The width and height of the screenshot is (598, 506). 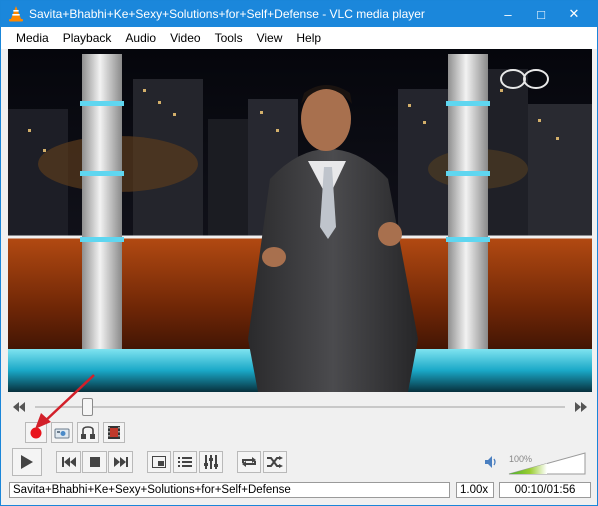 I want to click on play-button, so click(x=27, y=462).